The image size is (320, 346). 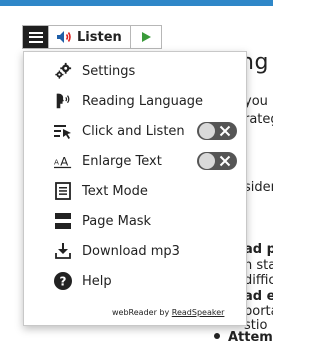 I want to click on menu-item-reading-language: Reading Language, so click(x=136, y=101).